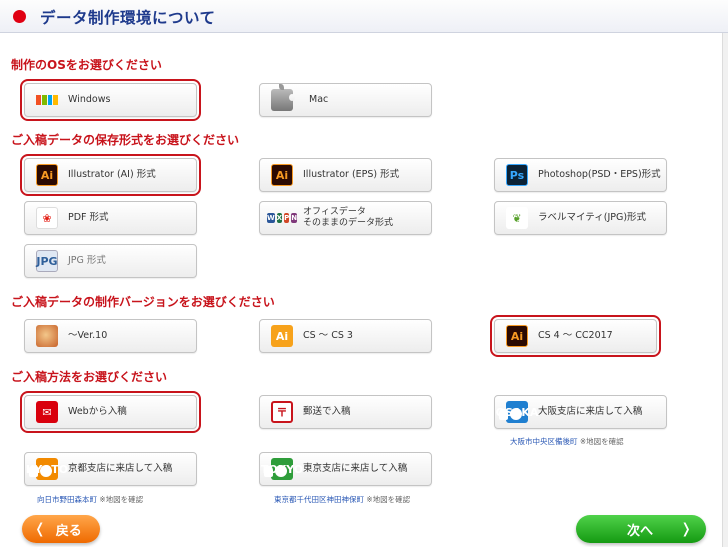  What do you see at coordinates (351, 174) in the screenshot?
I see `format-eps-label: Illustrator (EPS) 形式` at bounding box center [351, 174].